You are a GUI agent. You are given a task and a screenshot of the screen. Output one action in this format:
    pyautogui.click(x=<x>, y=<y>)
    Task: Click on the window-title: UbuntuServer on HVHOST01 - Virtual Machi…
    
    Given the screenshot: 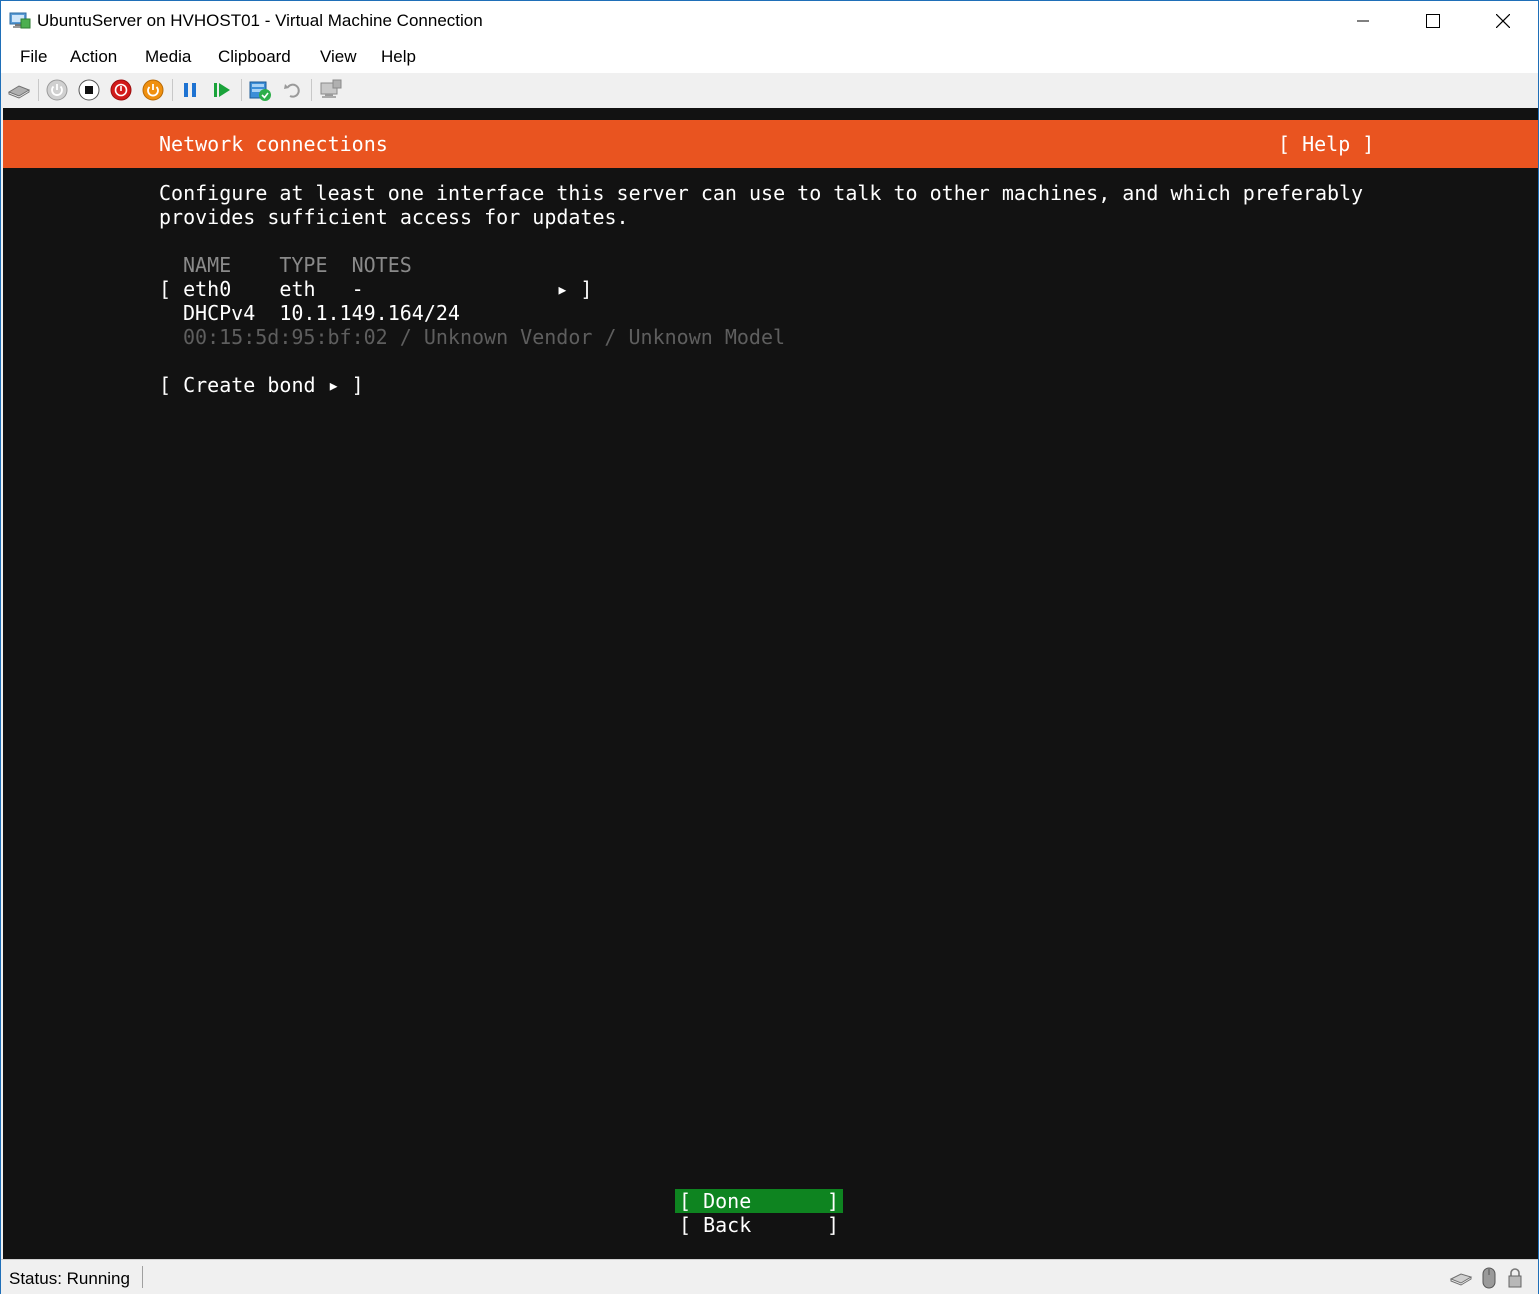 What is the action you would take?
    pyautogui.click(x=260, y=20)
    